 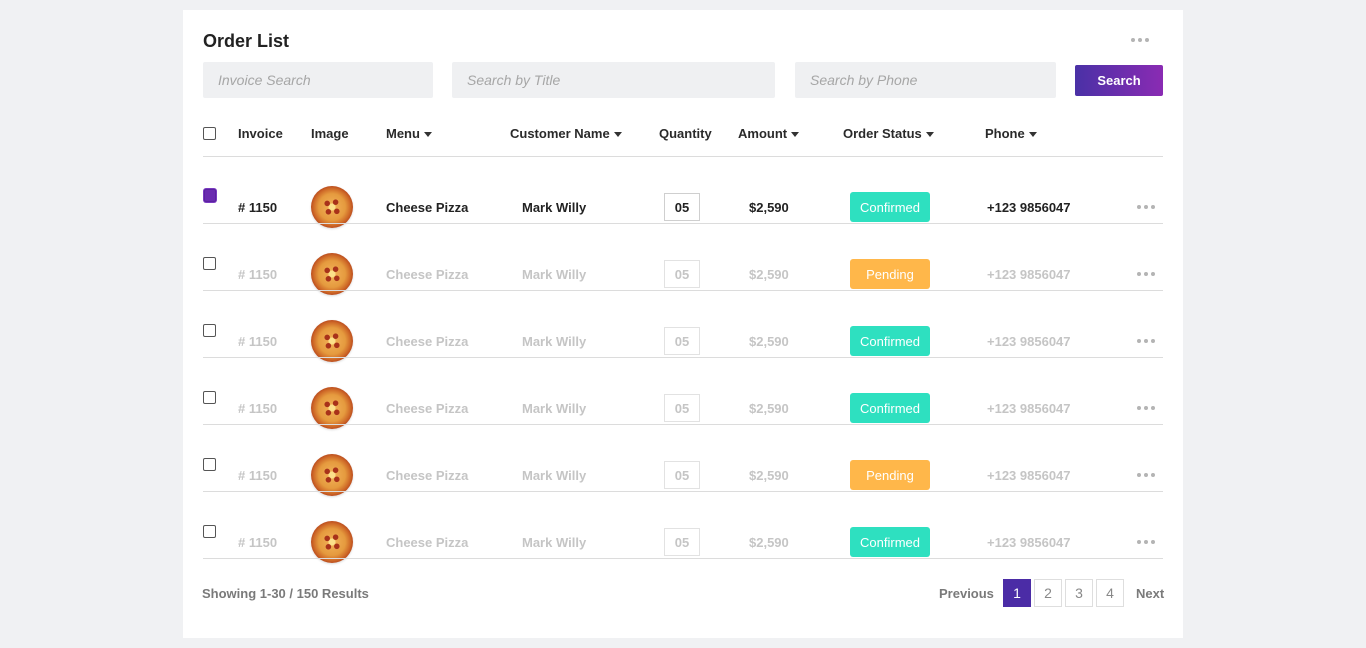 What do you see at coordinates (246, 41) in the screenshot?
I see `page-title: Order List` at bounding box center [246, 41].